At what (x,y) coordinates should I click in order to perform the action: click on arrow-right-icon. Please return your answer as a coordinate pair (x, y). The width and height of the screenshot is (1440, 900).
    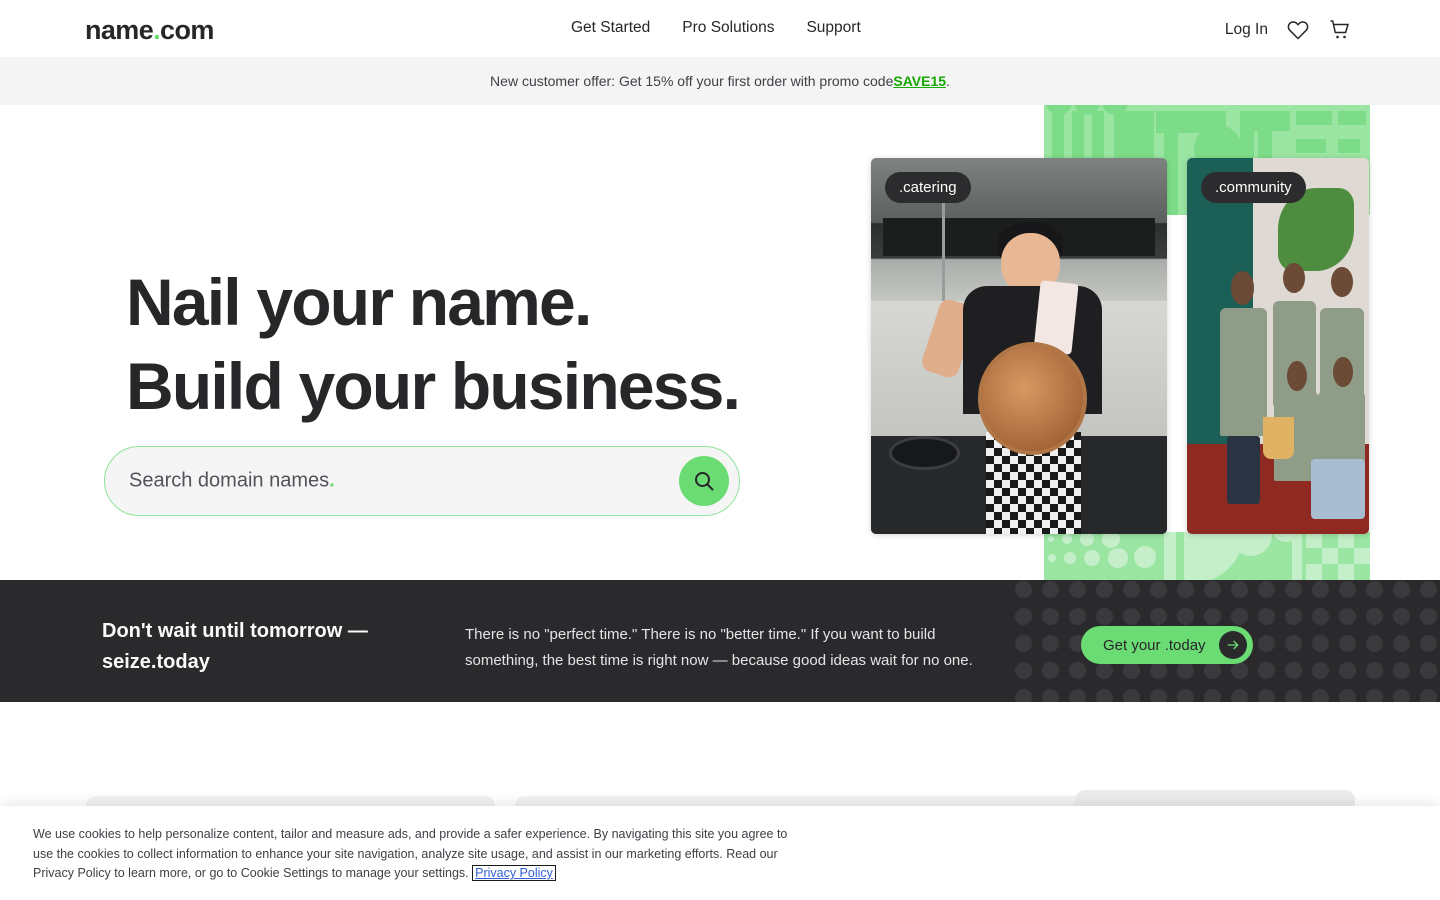
    Looking at the image, I should click on (1232, 645).